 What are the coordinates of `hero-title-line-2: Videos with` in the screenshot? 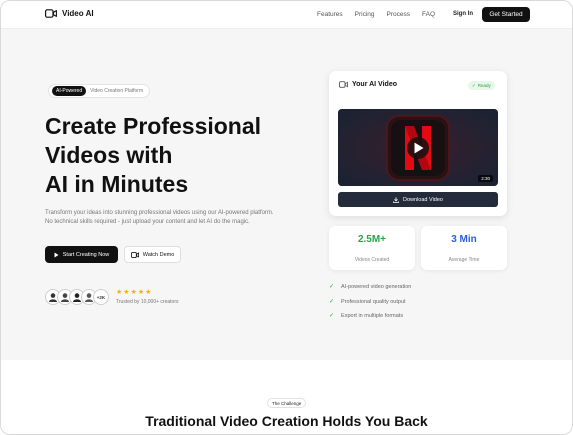 It's located at (109, 155).